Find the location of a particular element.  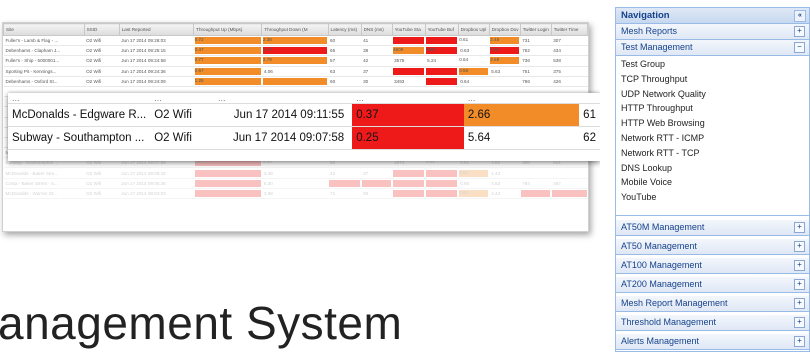

column-header: Twitter Login is located at coordinates (535, 29).